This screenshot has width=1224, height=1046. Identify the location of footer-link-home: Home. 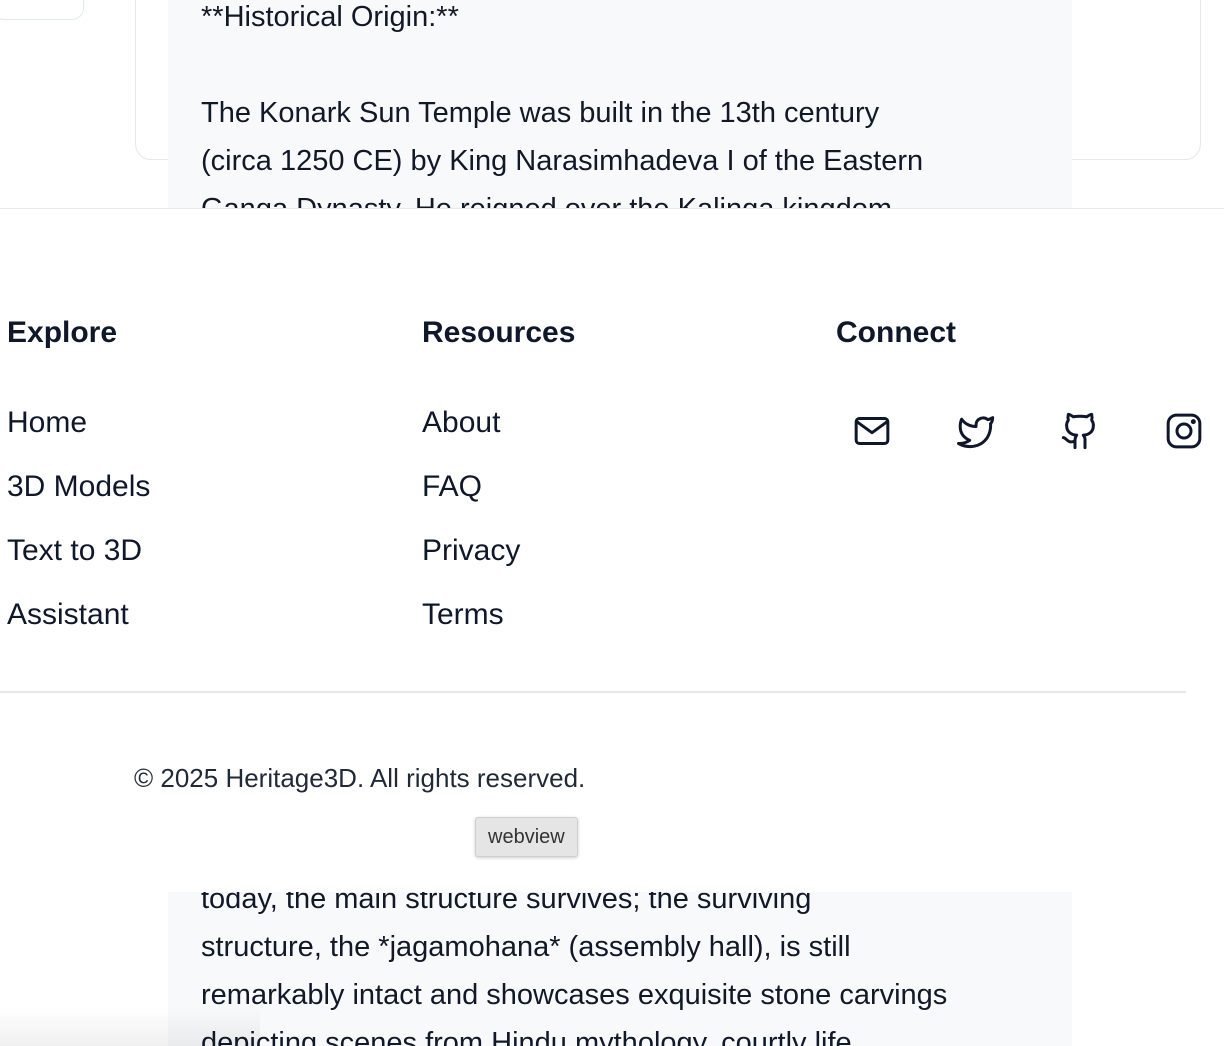
(78, 423).